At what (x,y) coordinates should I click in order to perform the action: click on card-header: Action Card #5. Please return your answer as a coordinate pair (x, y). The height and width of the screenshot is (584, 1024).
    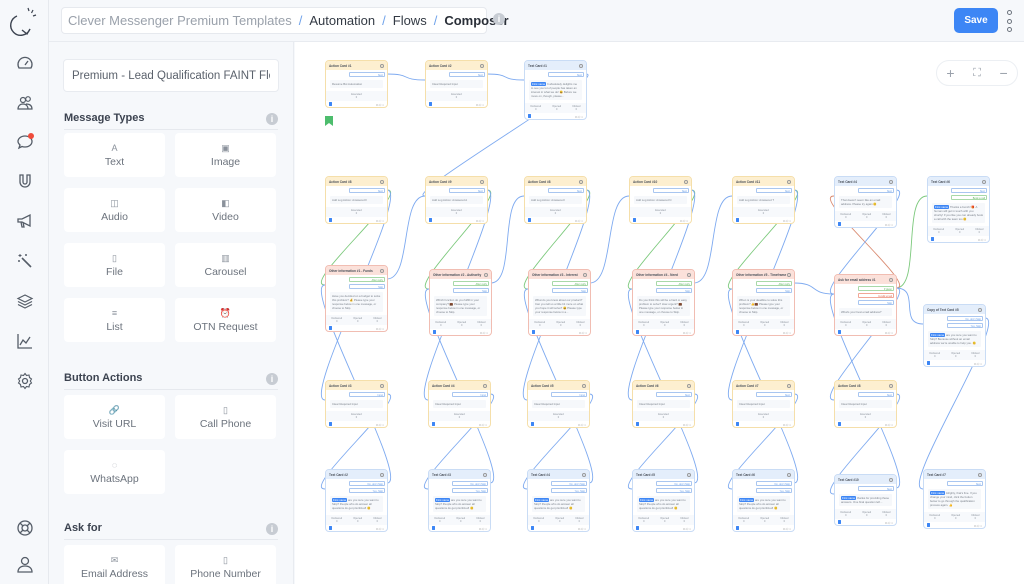
    Looking at the image, I should click on (558, 385).